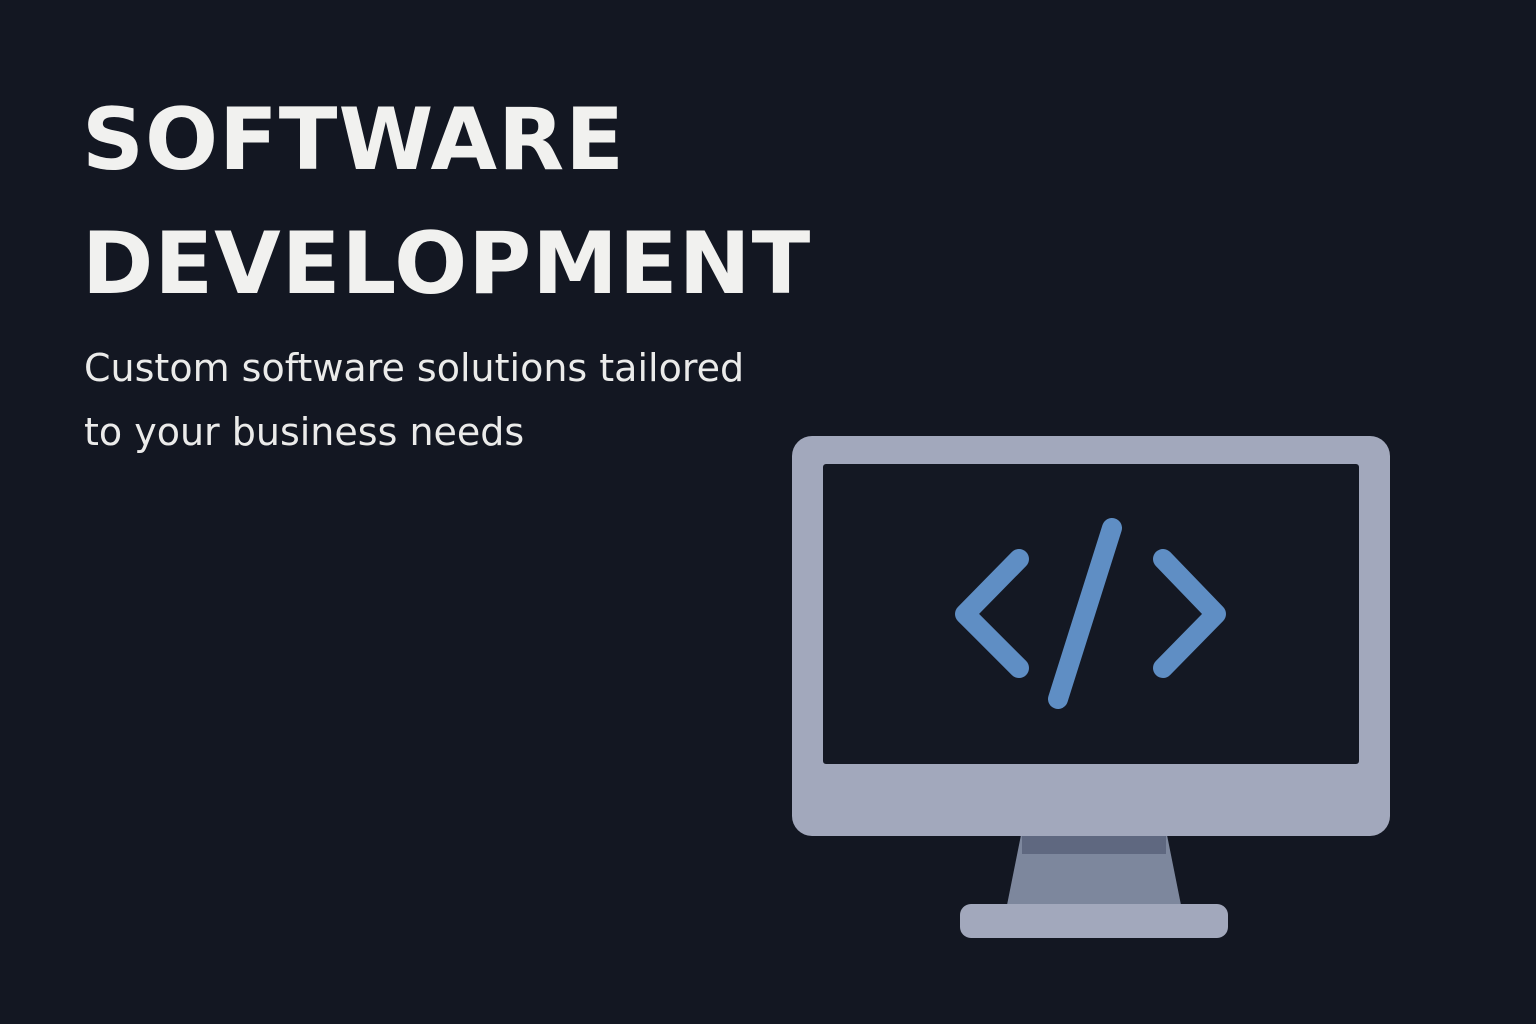 This screenshot has width=1536, height=1024. What do you see at coordinates (447, 264) in the screenshot?
I see `title-line-2: DEVELOPMENT` at bounding box center [447, 264].